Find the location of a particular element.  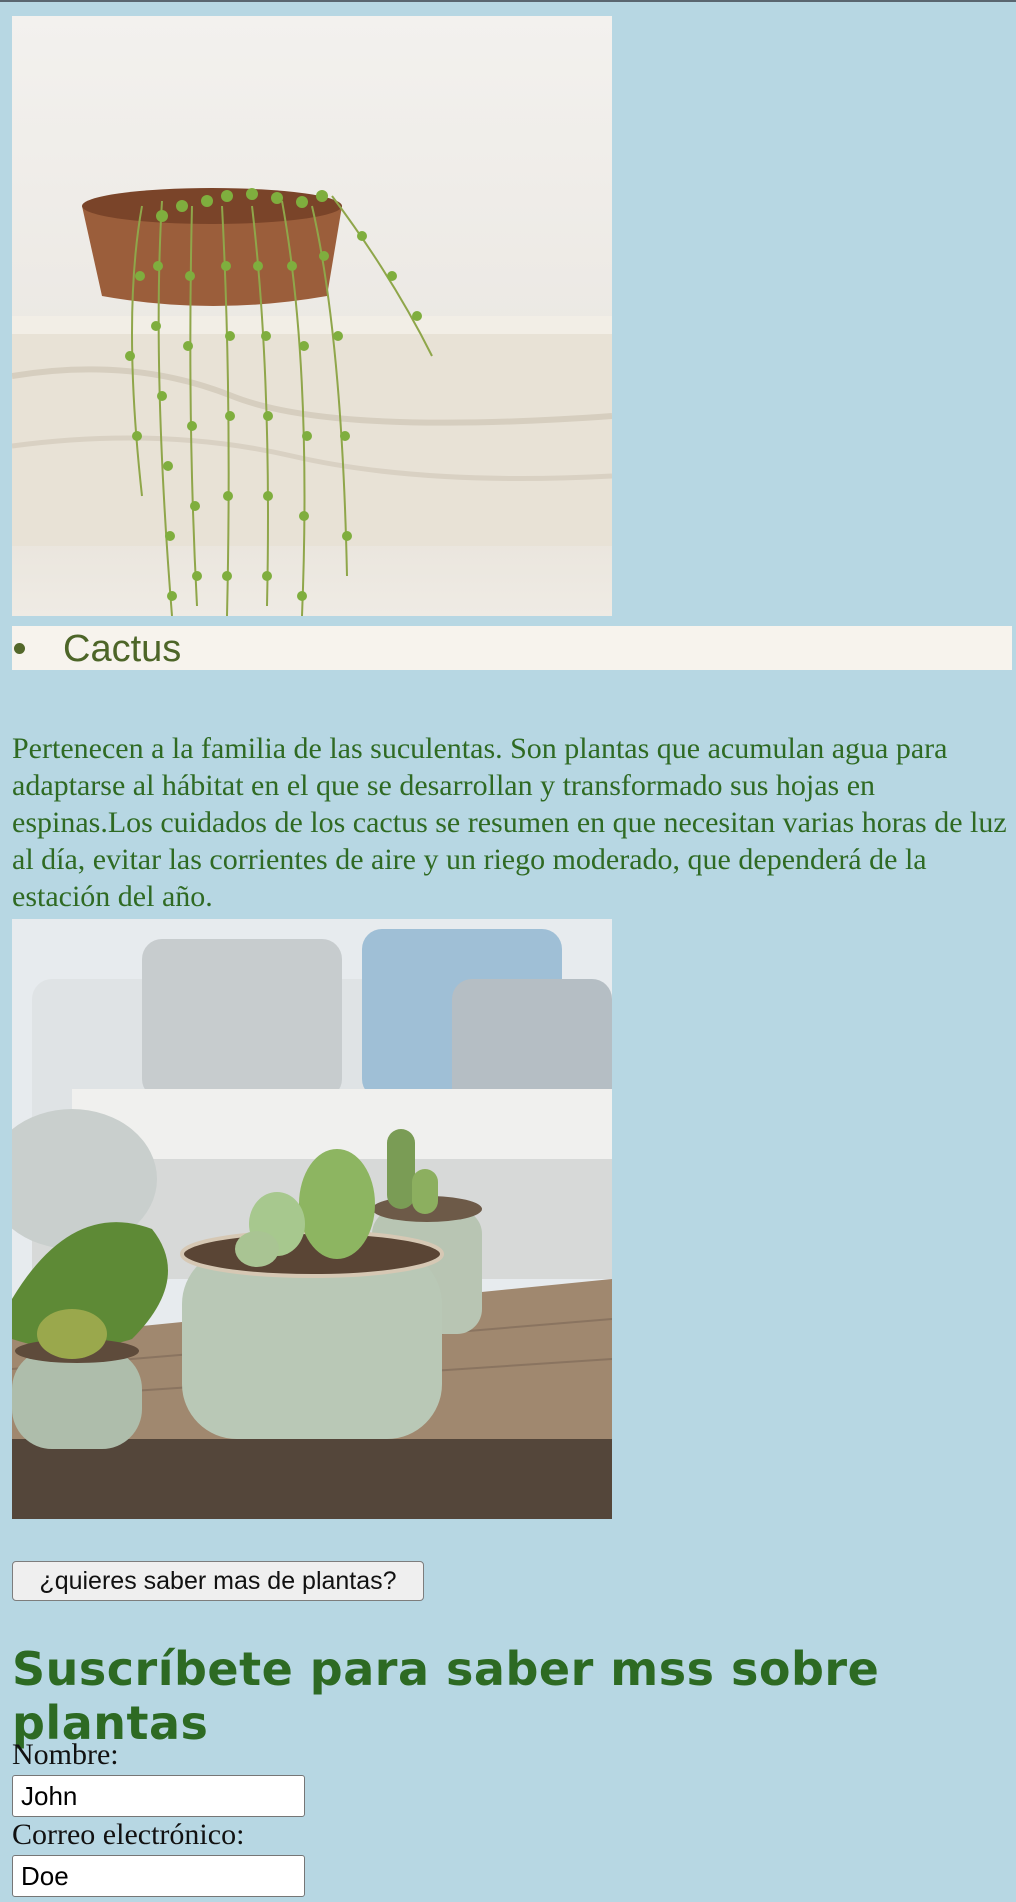

subscribe-heading: Suscríbete para saber mss sobre plantas is located at coordinates (446, 1696).